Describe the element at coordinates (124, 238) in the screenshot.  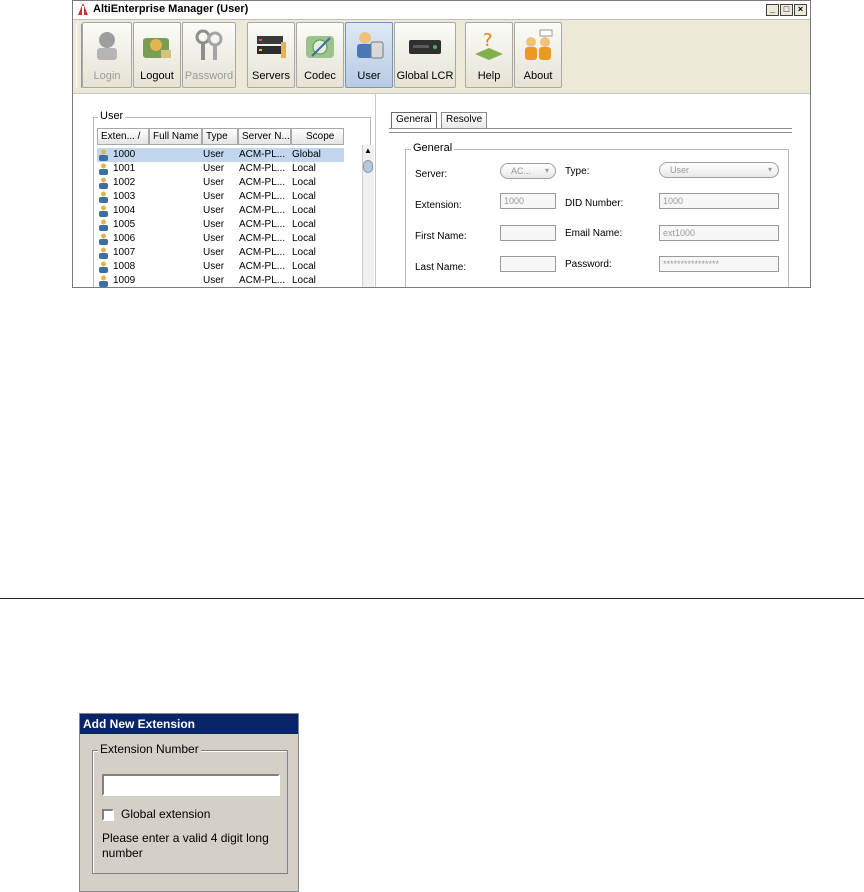
I see `cell-extension: 1006` at that location.